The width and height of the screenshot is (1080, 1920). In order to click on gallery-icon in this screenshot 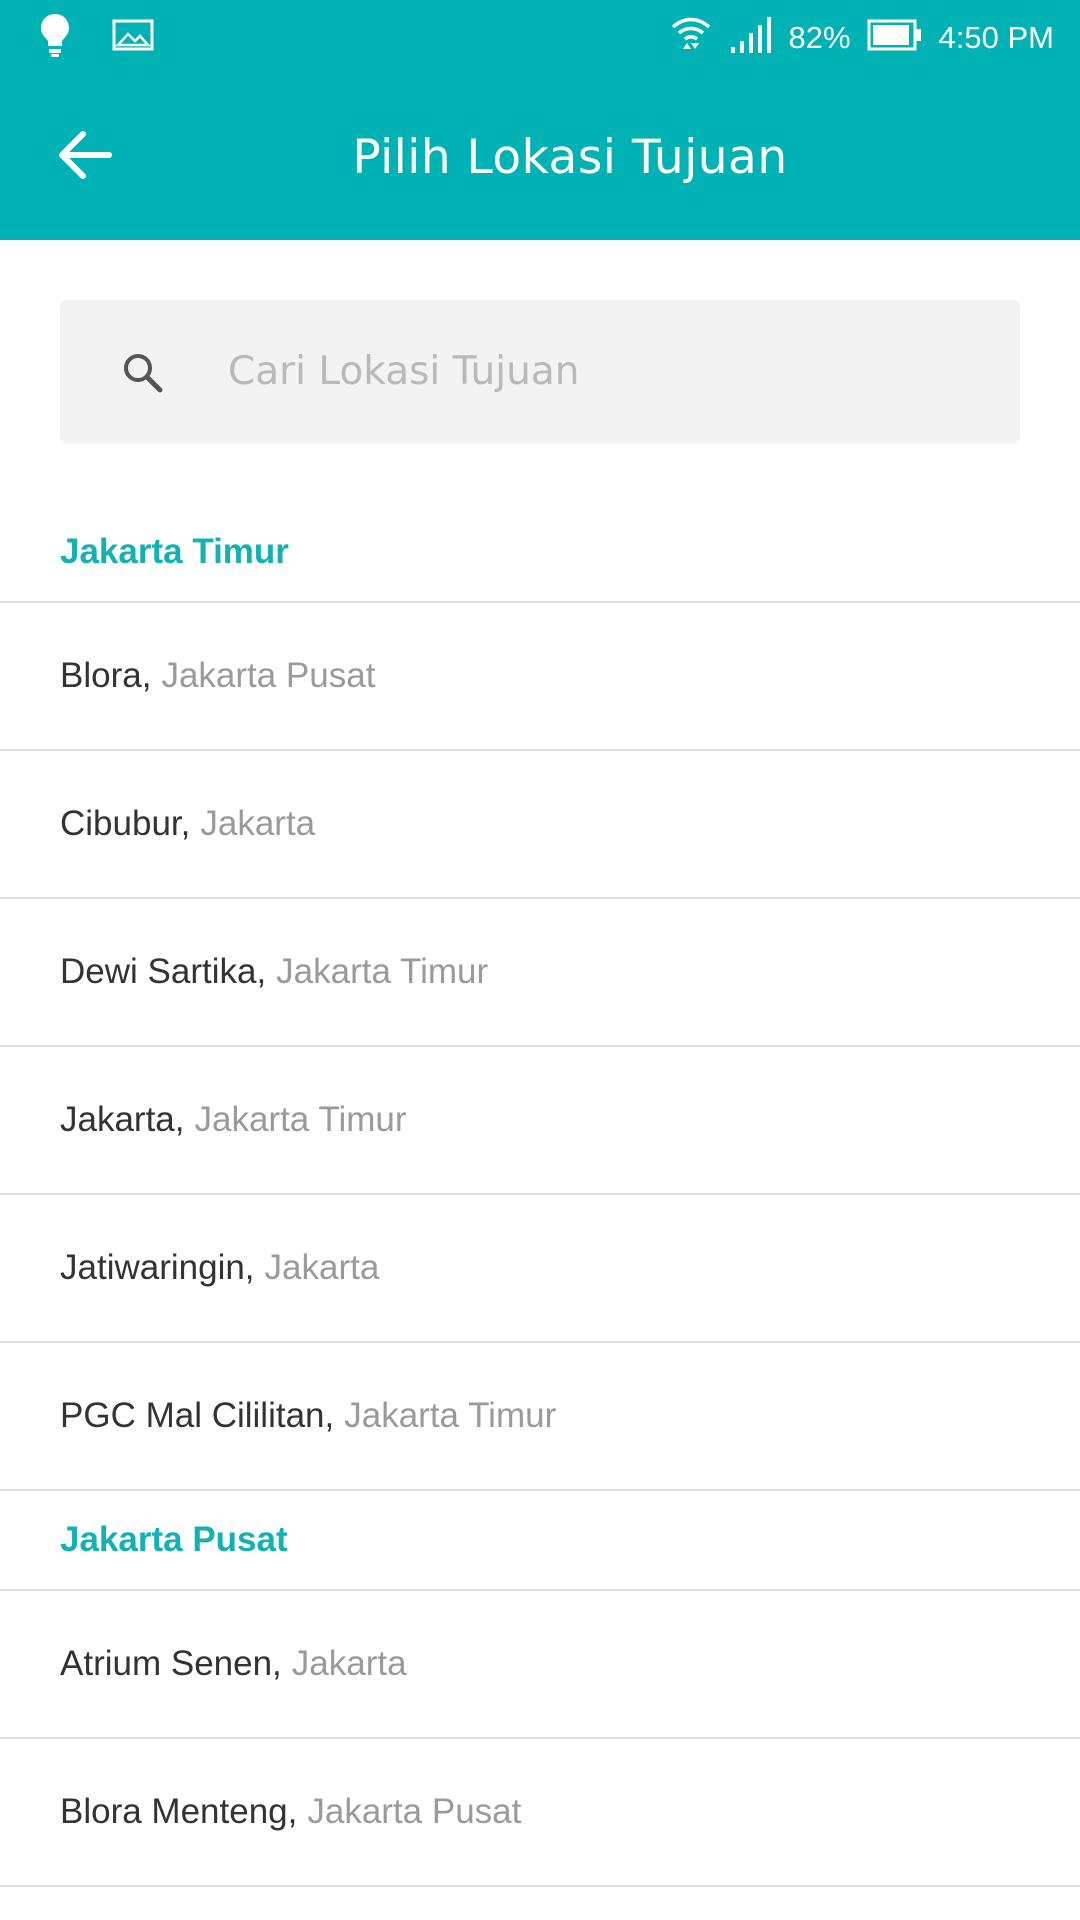, I will do `click(133, 37)`.